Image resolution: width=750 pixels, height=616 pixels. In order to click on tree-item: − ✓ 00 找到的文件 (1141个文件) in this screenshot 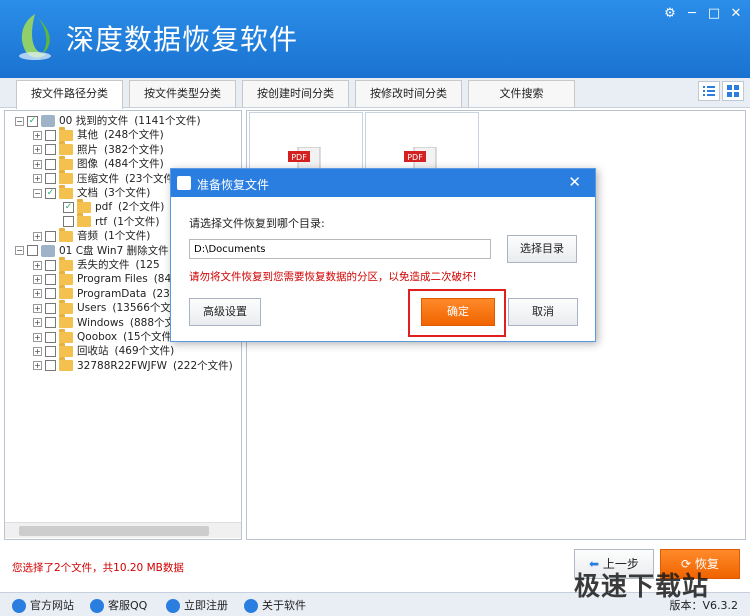, I will do `click(108, 121)`.